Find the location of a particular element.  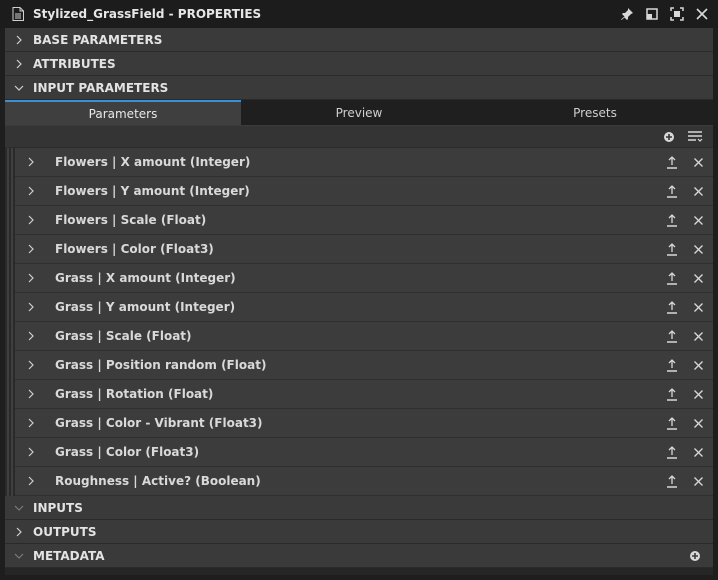

parameter-label: Grass | X amount (Integer) is located at coordinates (145, 278).